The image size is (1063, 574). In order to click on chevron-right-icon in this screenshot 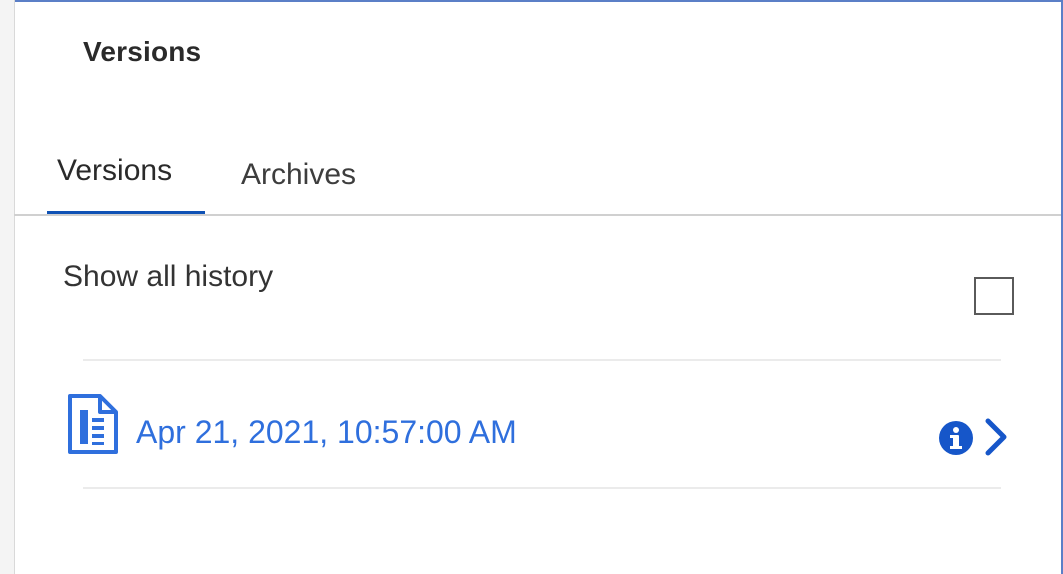, I will do `click(996, 437)`.